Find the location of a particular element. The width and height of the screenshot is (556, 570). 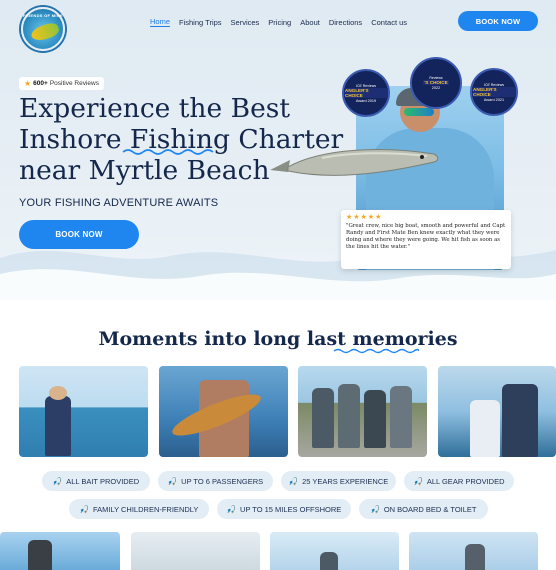

feature-label: FAMILY CHILDREN-FRIENDLY is located at coordinates (145, 509).